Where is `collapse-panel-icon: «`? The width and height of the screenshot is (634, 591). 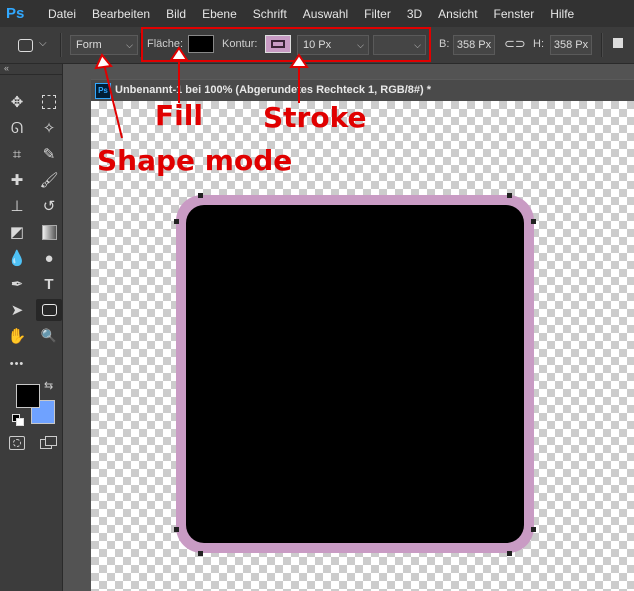 collapse-panel-icon: « is located at coordinates (6, 68).